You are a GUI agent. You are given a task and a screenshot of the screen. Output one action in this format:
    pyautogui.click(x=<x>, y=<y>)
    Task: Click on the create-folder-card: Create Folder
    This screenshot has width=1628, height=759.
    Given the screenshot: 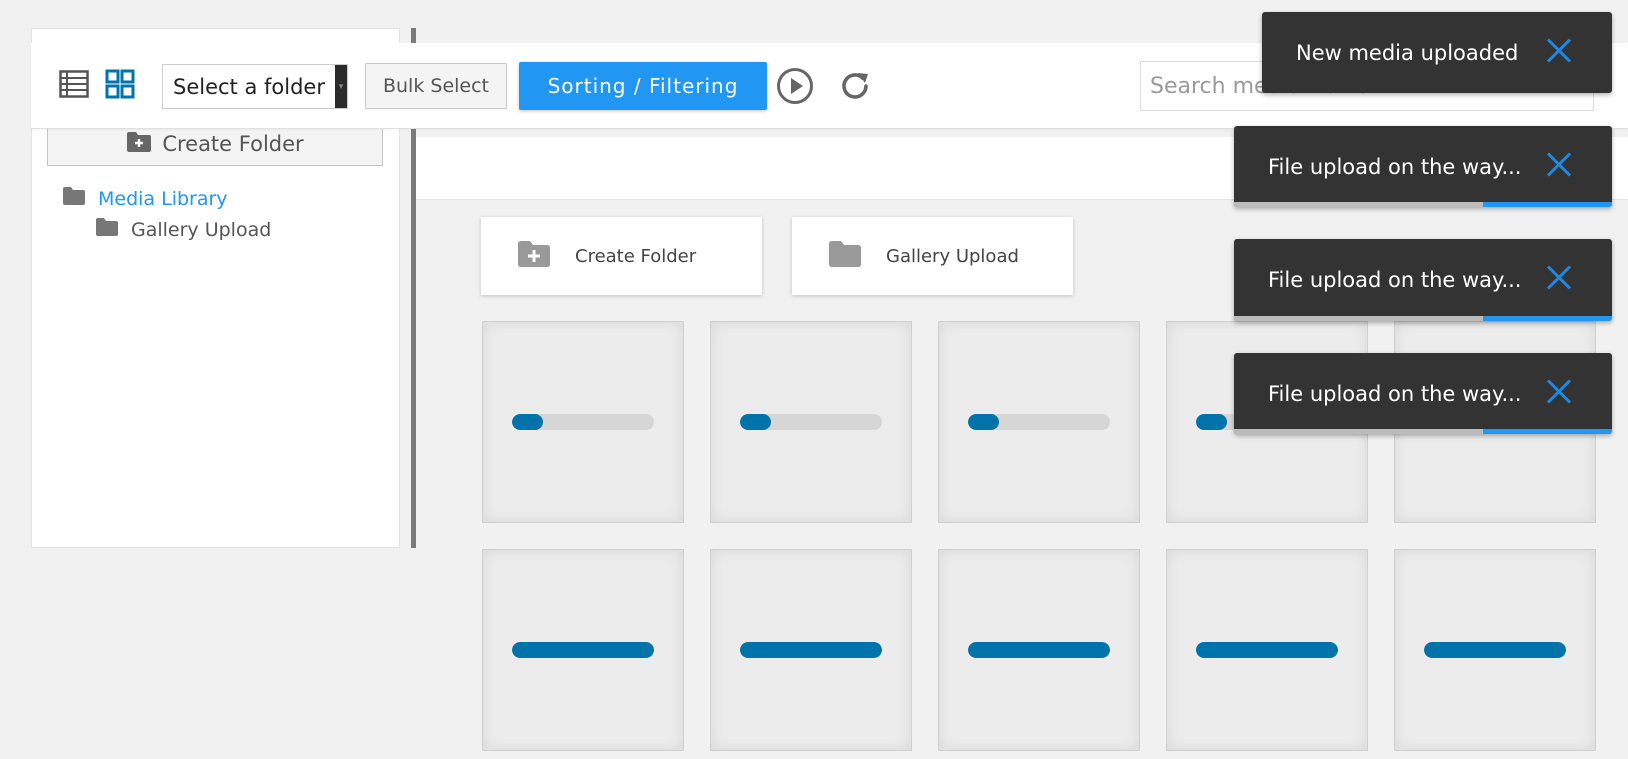 What is the action you would take?
    pyautogui.click(x=621, y=256)
    